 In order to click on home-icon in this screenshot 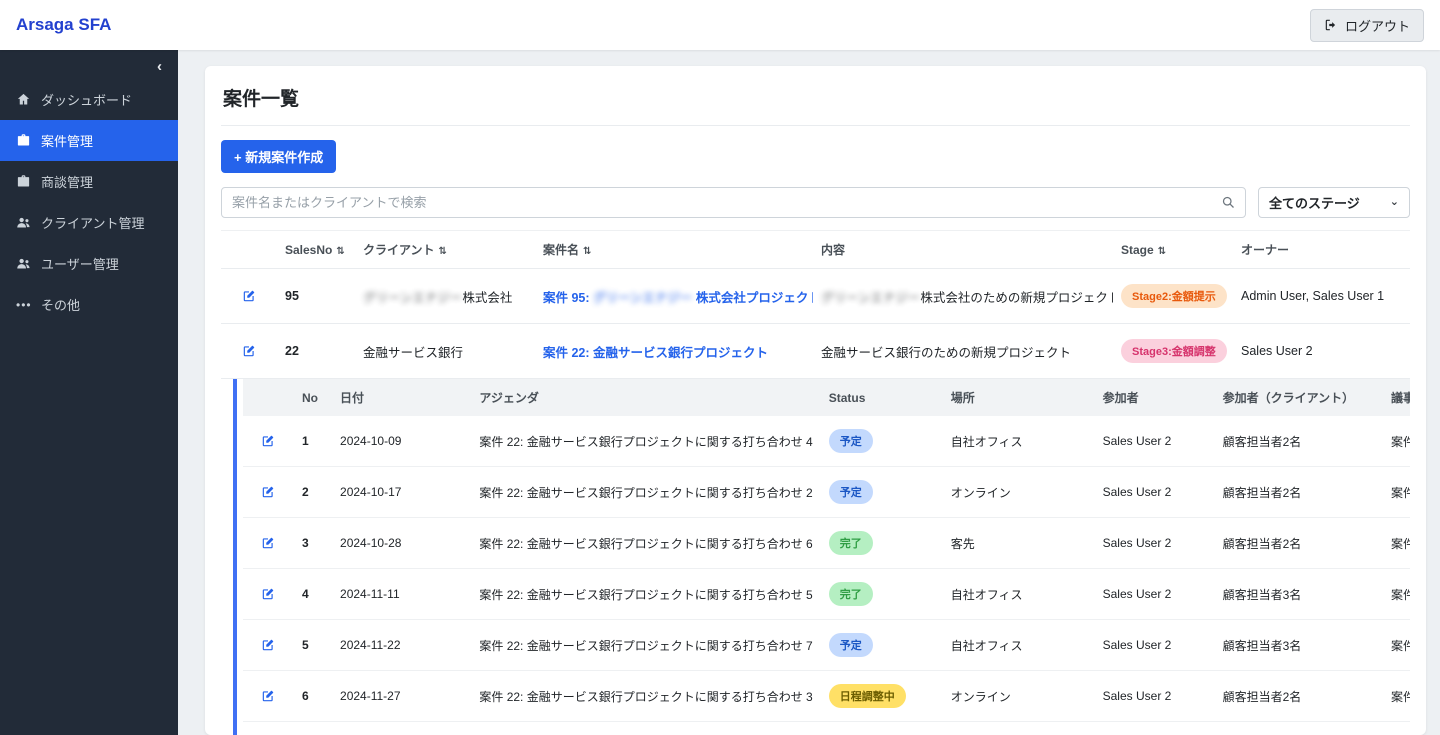, I will do `click(23, 99)`.